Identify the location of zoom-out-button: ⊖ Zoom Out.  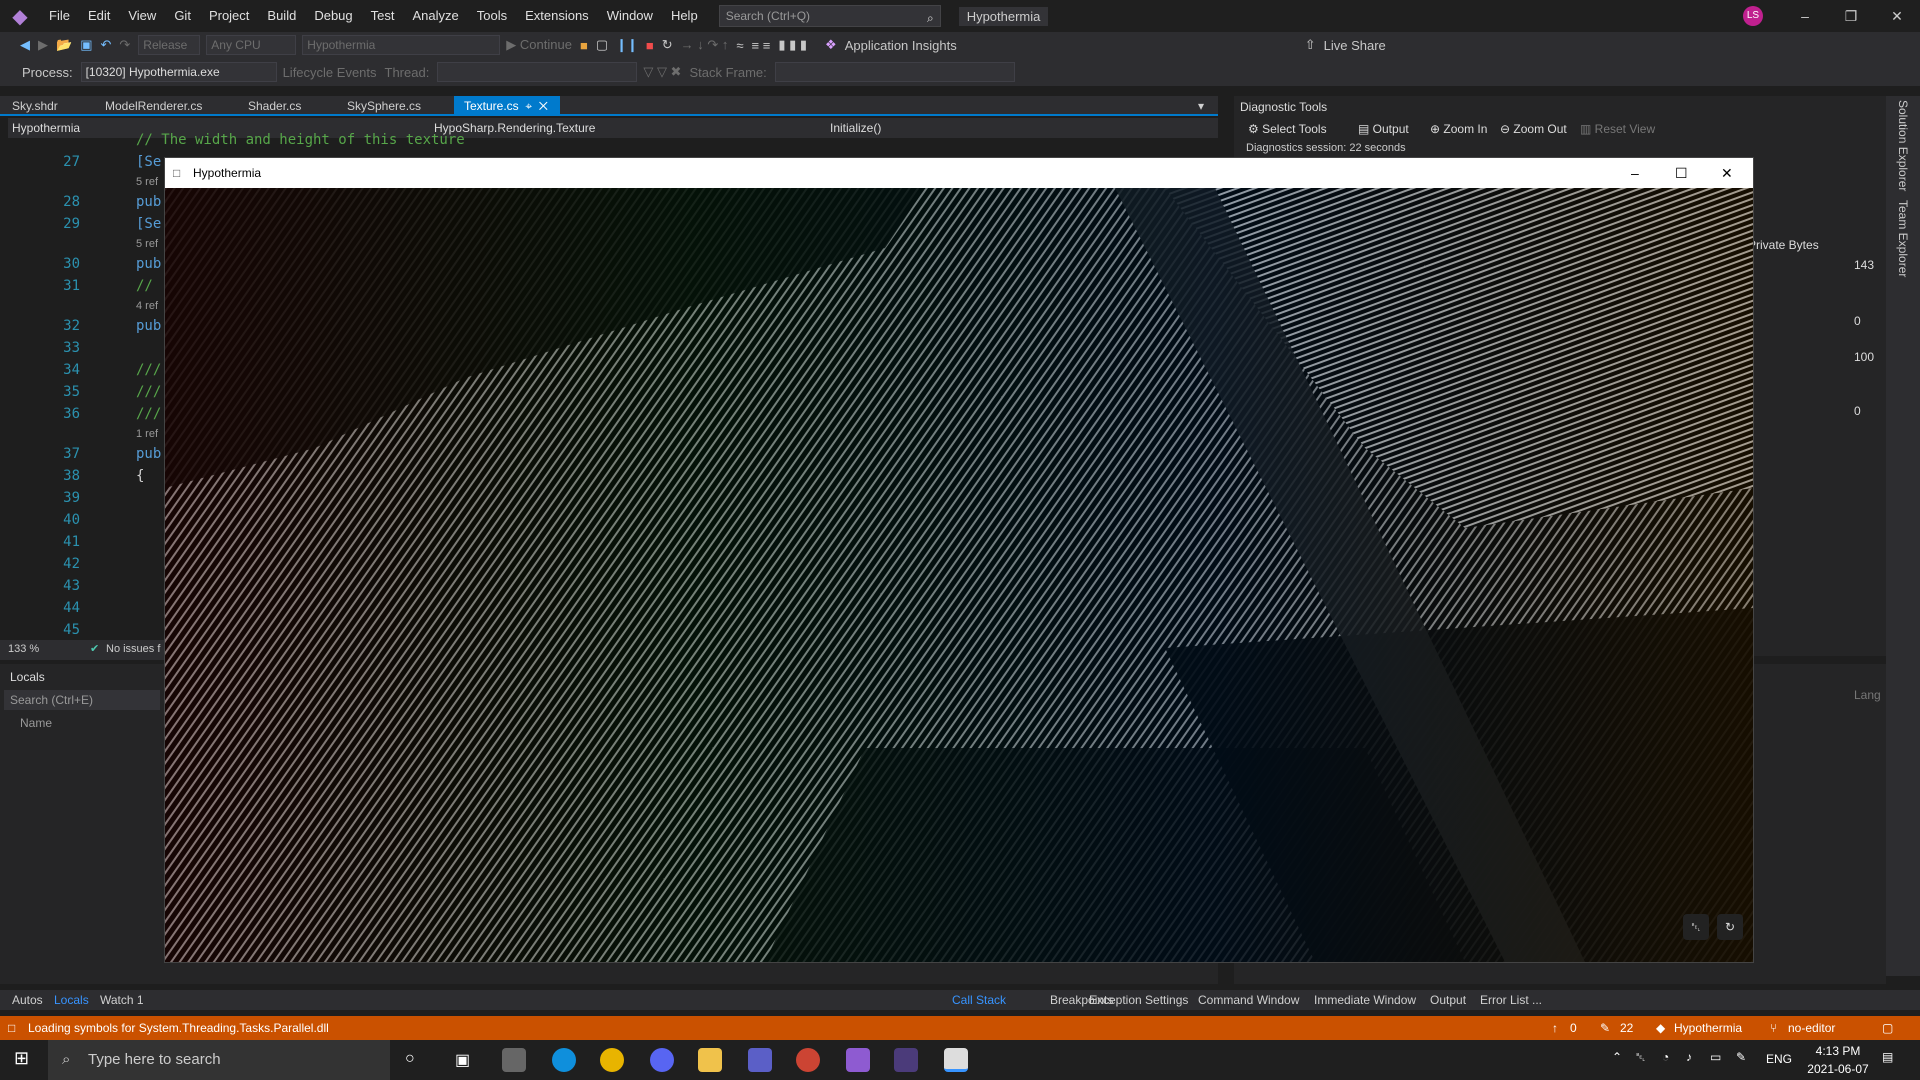
(1533, 129).